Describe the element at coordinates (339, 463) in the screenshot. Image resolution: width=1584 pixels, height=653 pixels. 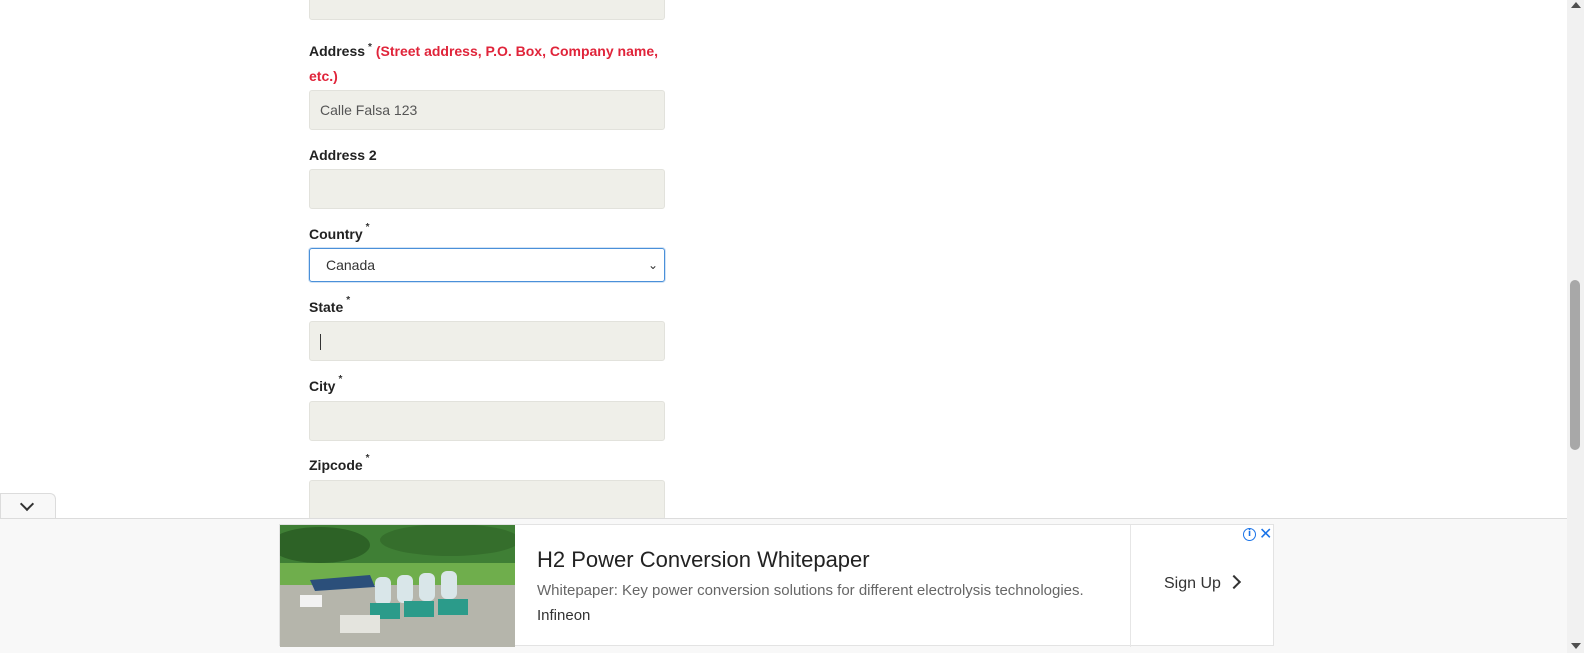
I see `zipcode-label: Zipcode *` at that location.